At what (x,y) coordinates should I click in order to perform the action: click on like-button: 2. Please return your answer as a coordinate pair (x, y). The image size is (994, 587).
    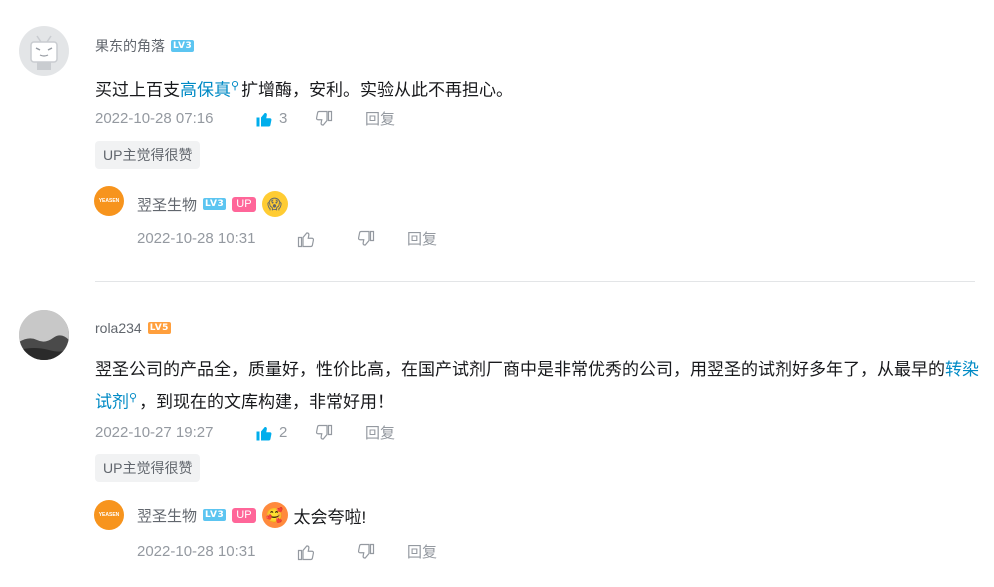
    Looking at the image, I should click on (285, 433).